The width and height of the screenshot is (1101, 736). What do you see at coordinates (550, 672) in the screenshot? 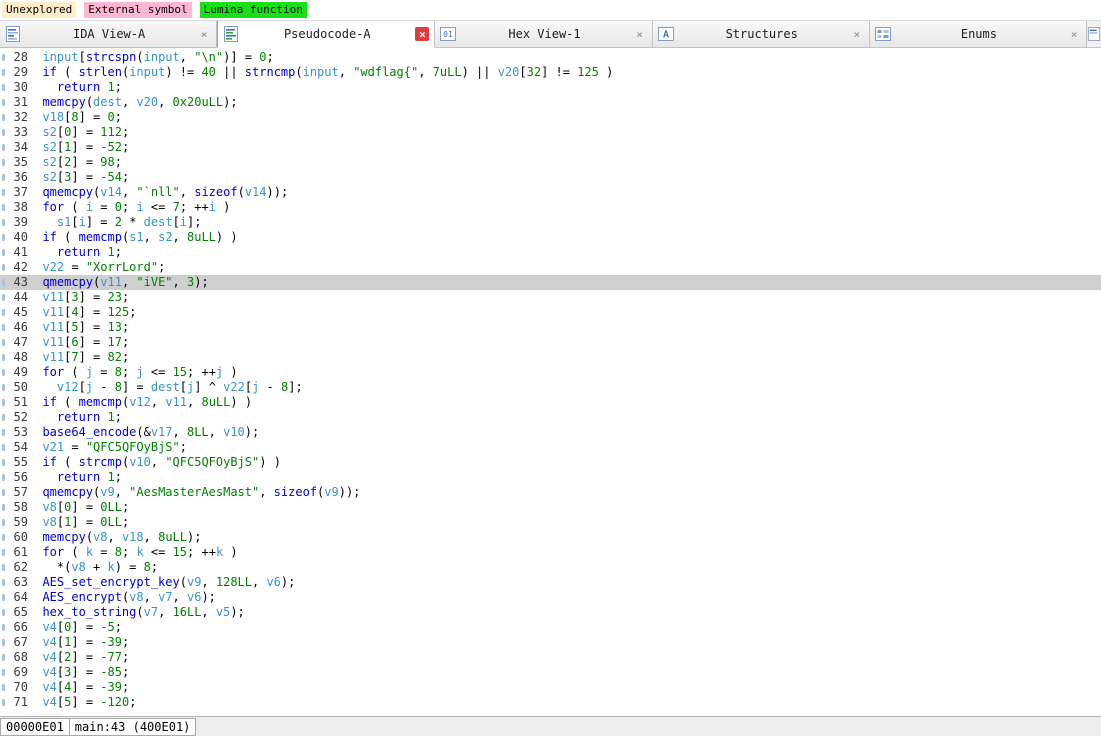
I see `code-line-69: 69 v4[3] = -85;` at bounding box center [550, 672].